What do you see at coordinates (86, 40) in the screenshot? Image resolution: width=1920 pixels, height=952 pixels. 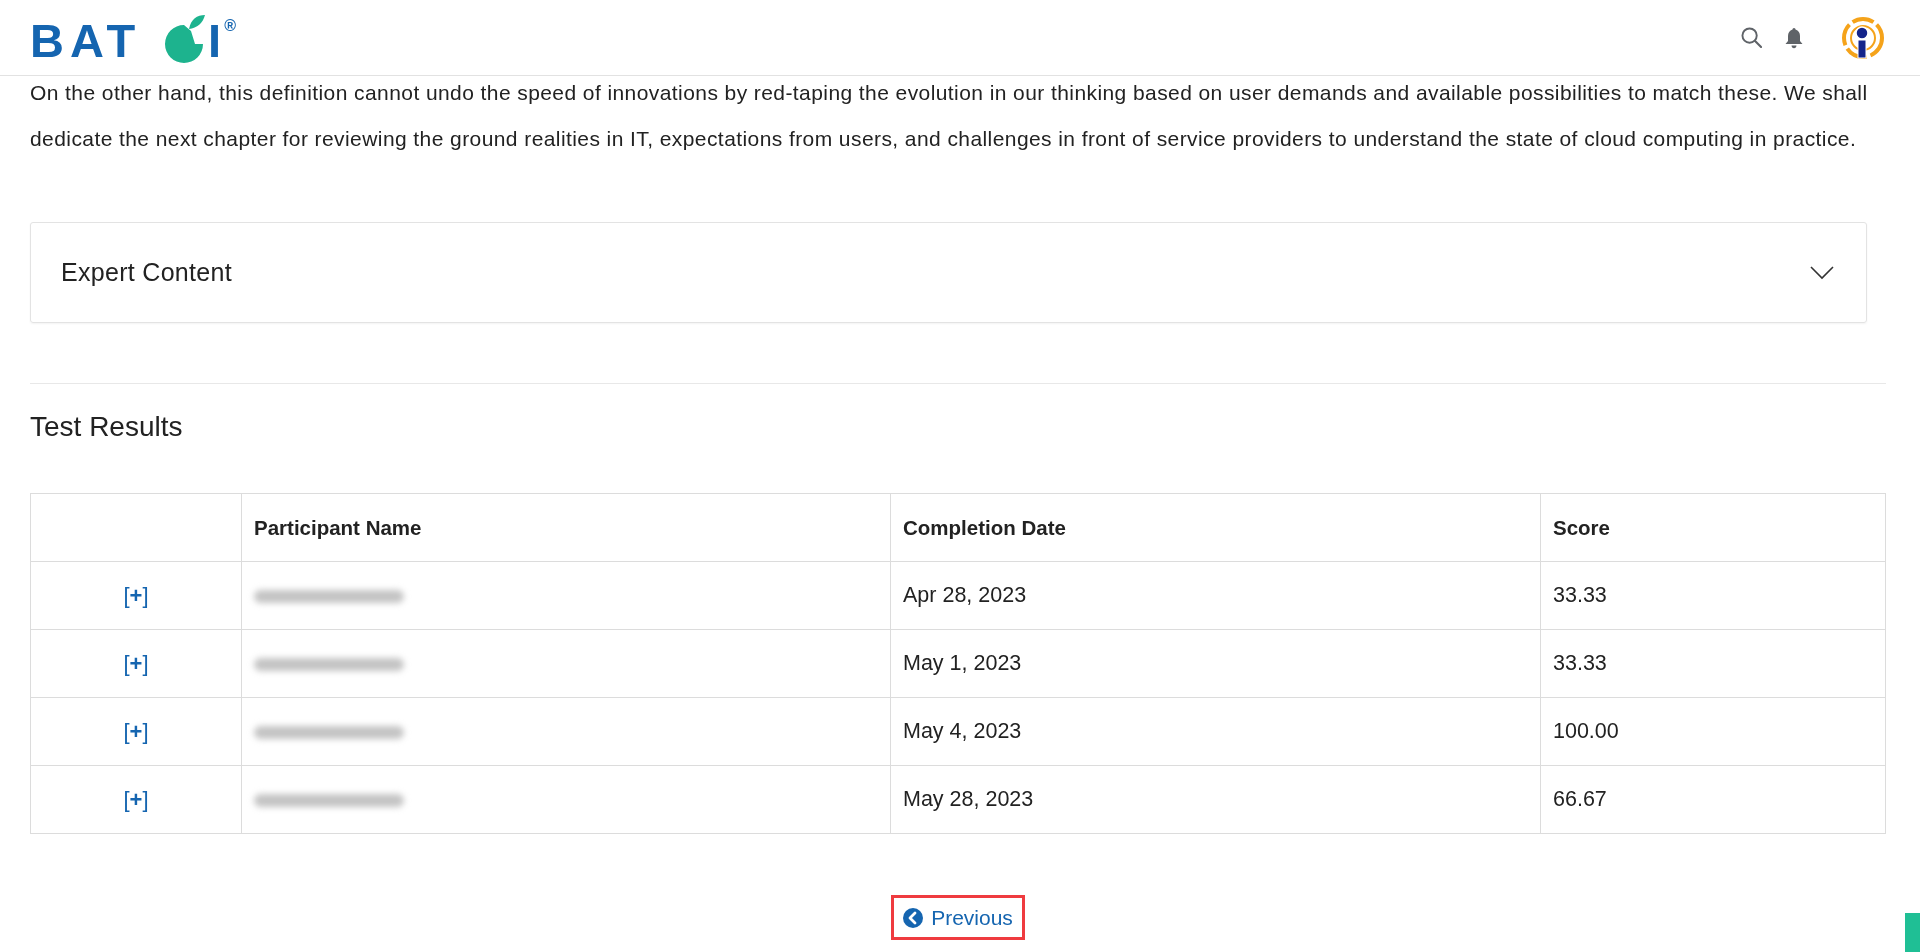 I see `logo-text: BAT` at bounding box center [86, 40].